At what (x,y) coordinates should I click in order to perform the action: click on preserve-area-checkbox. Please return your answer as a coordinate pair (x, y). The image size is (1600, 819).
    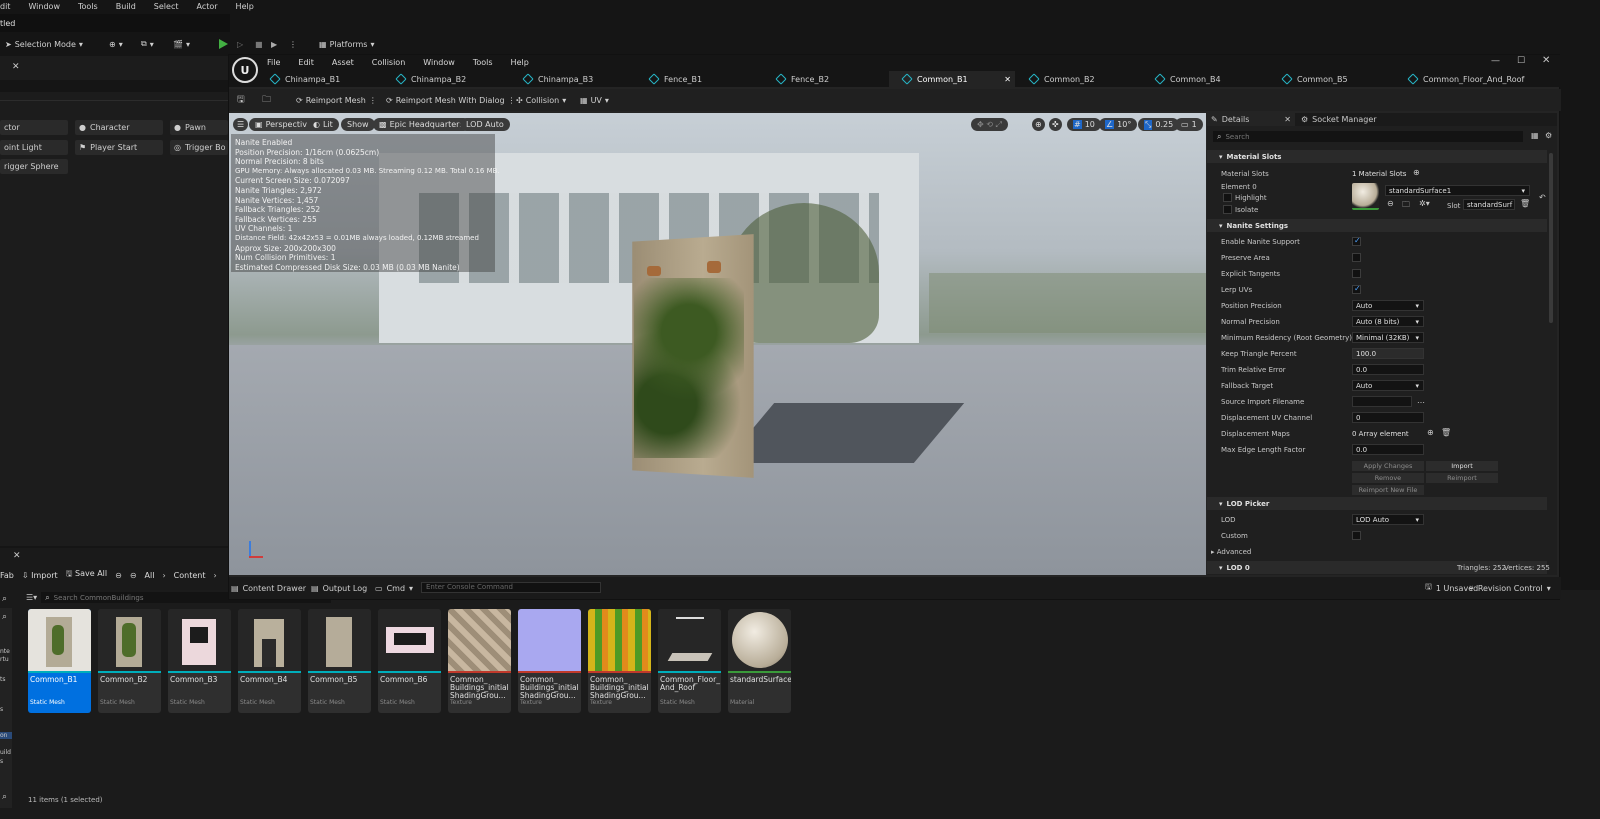
    Looking at the image, I should click on (1356, 257).